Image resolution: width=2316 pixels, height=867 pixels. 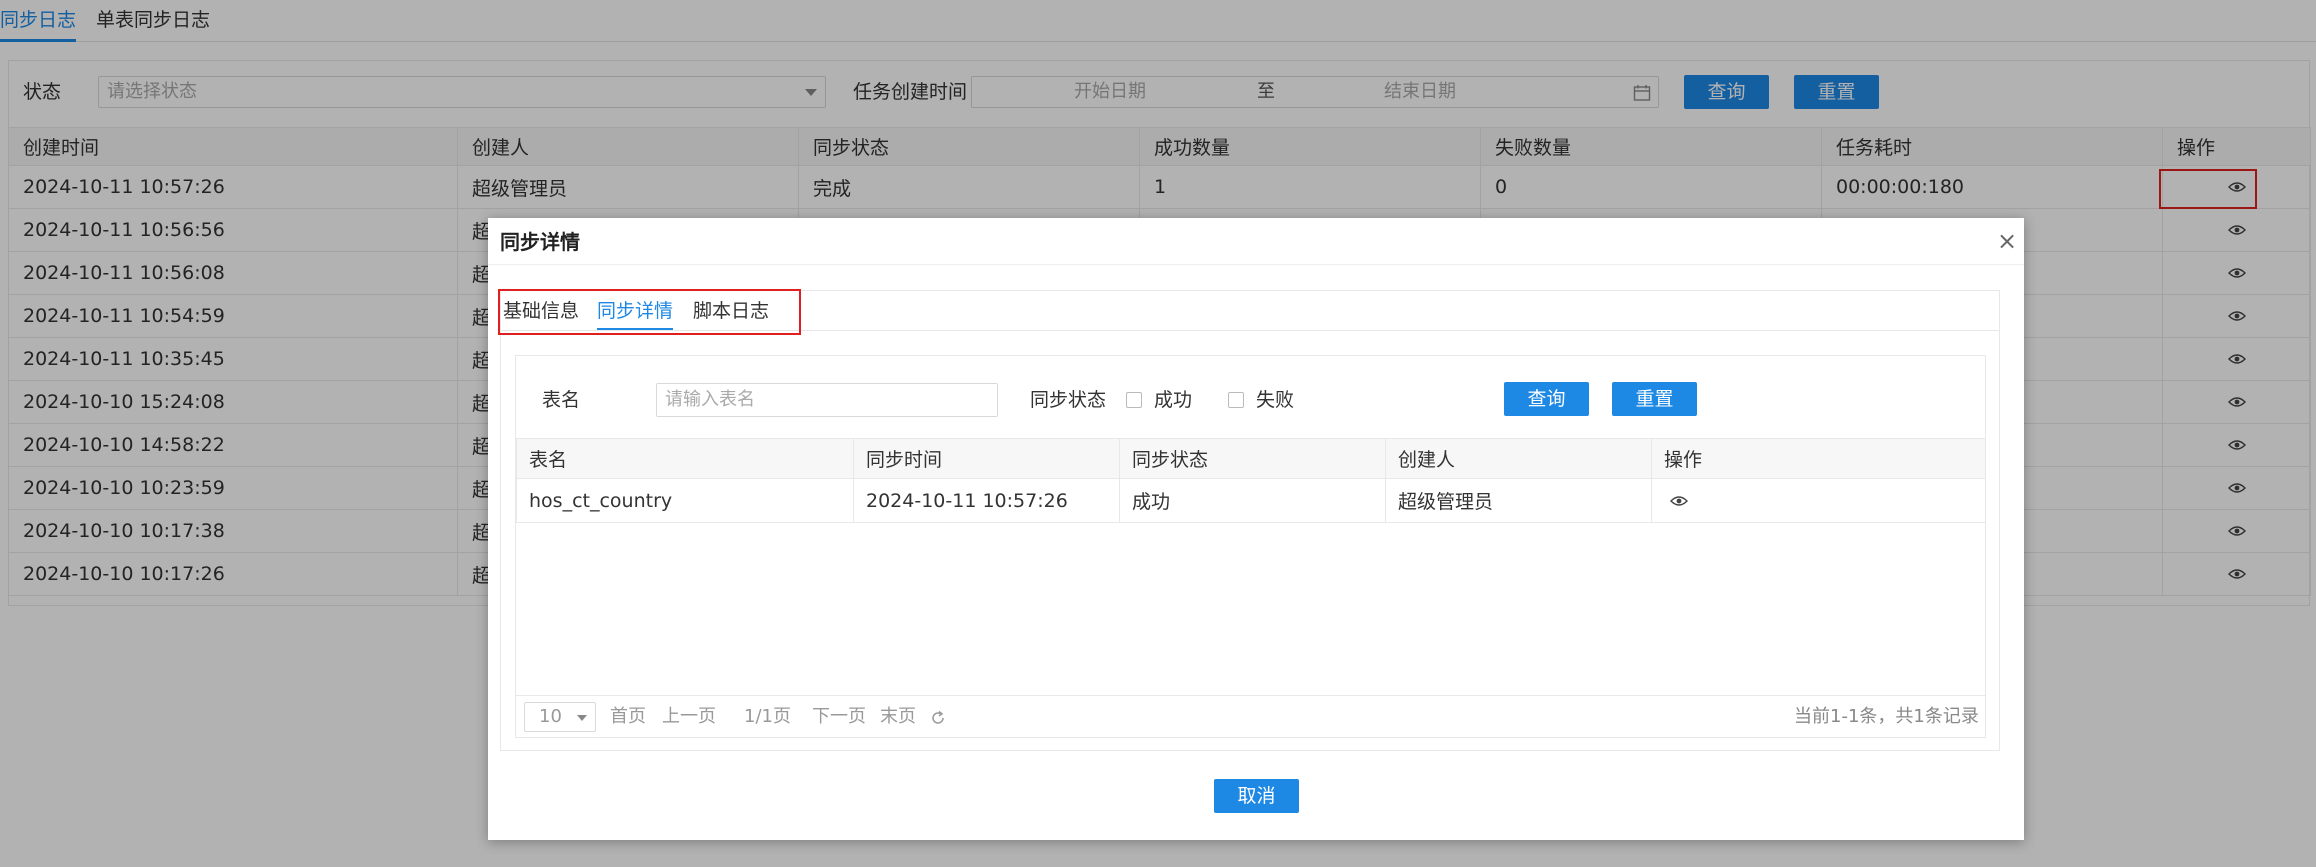 I want to click on dialog-query-button: 查询, so click(x=1546, y=399).